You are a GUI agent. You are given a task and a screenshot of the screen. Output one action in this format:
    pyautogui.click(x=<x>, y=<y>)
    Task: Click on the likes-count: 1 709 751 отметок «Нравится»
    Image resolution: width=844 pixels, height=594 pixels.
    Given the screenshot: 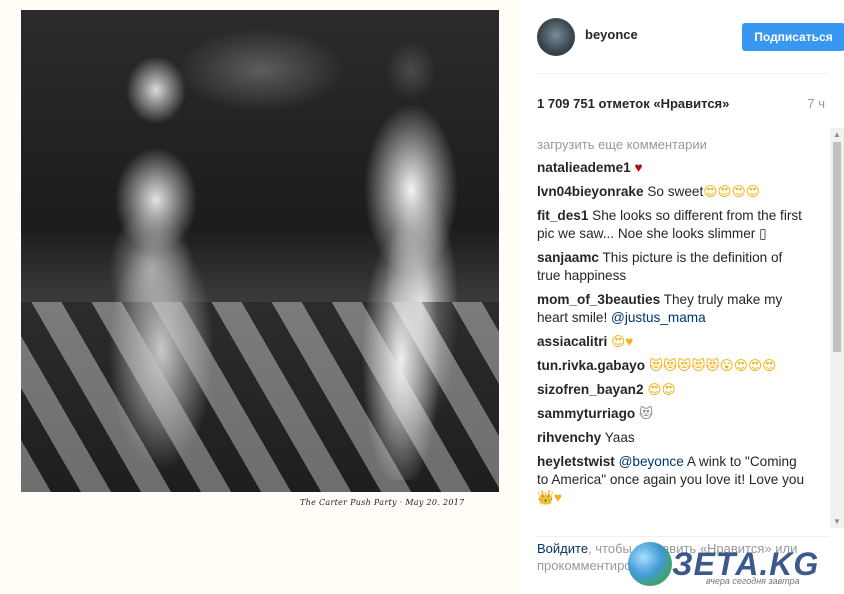 What is the action you would take?
    pyautogui.click(x=633, y=103)
    